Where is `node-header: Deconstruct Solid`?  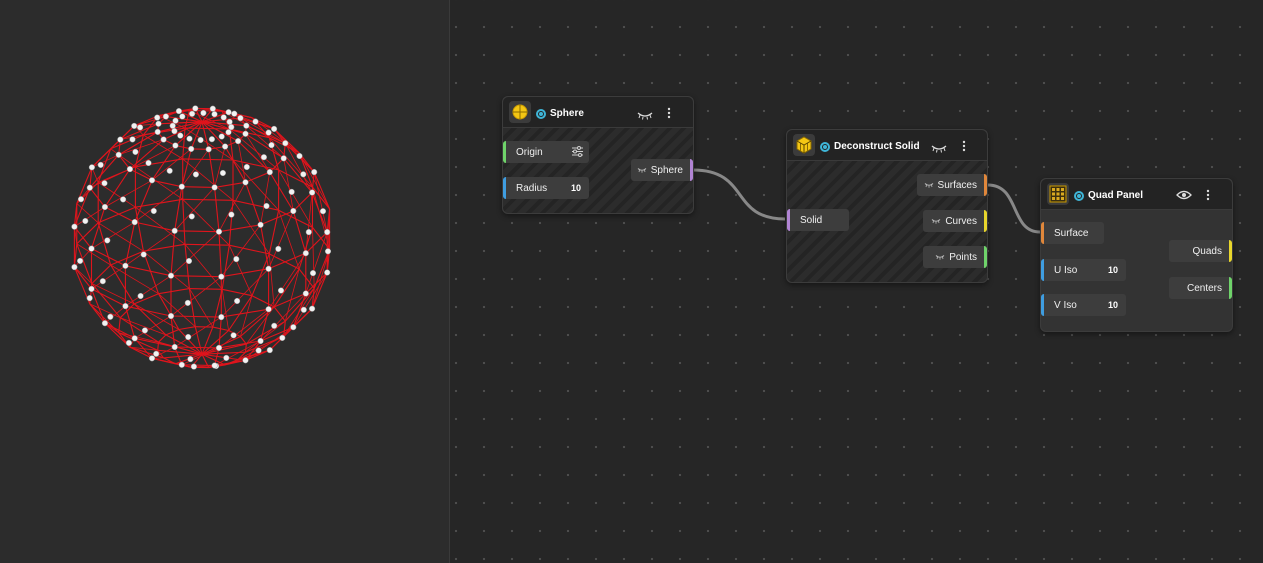
node-header: Deconstruct Solid is located at coordinates (887, 145).